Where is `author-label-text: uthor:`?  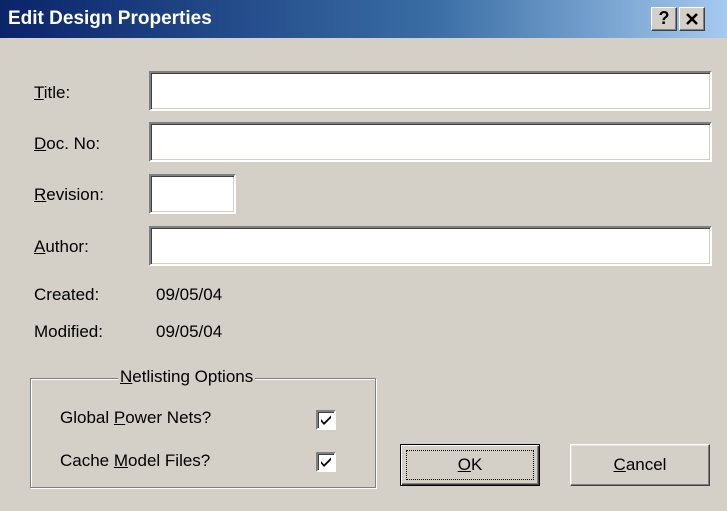 author-label-text: uthor: is located at coordinates (67, 246).